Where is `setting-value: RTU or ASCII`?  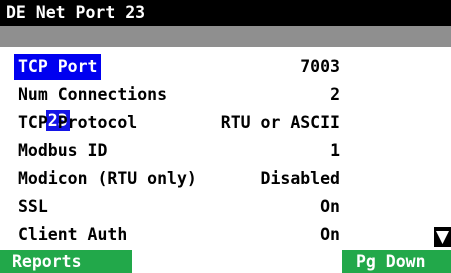 setting-value: RTU or ASCII is located at coordinates (280, 122).